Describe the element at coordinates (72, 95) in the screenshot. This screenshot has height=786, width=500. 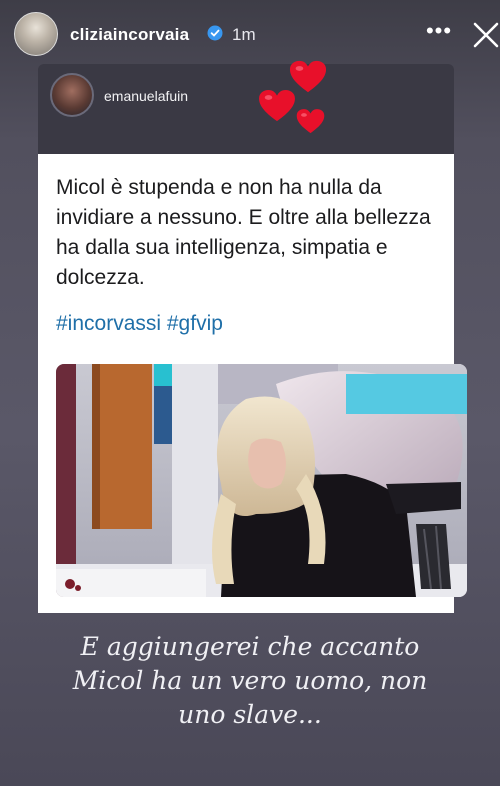
I see `reshare-avatar` at that location.